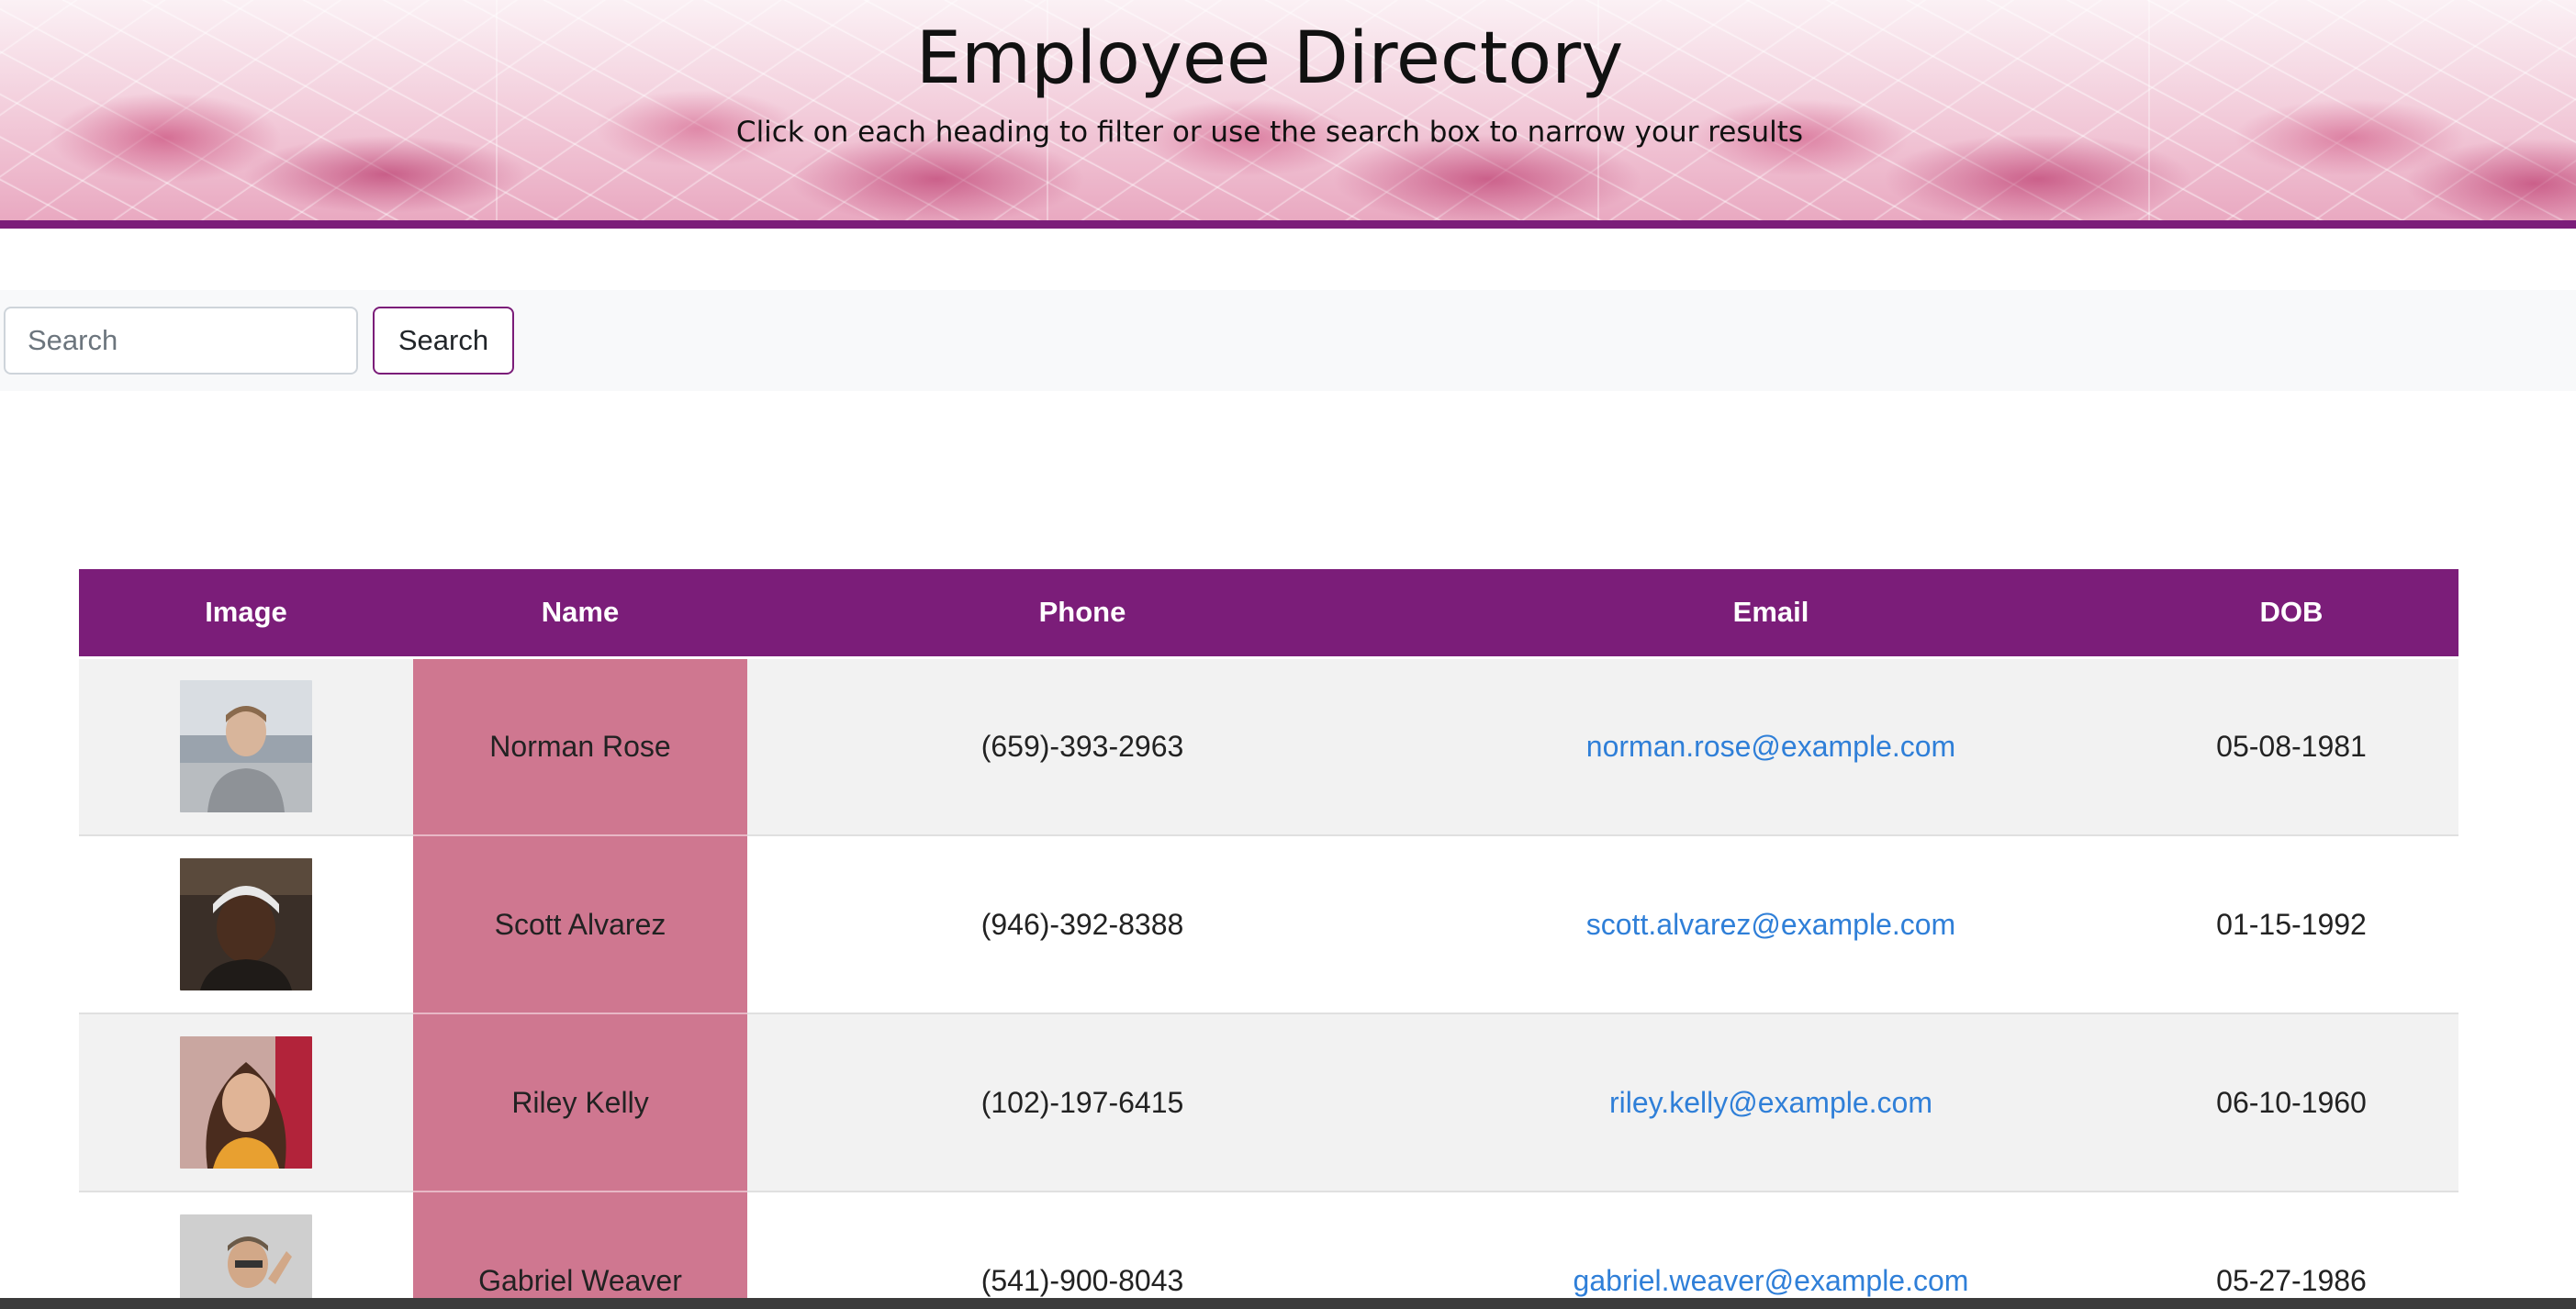  Describe the element at coordinates (580, 746) in the screenshot. I see `name-cell: Norman Rose` at that location.